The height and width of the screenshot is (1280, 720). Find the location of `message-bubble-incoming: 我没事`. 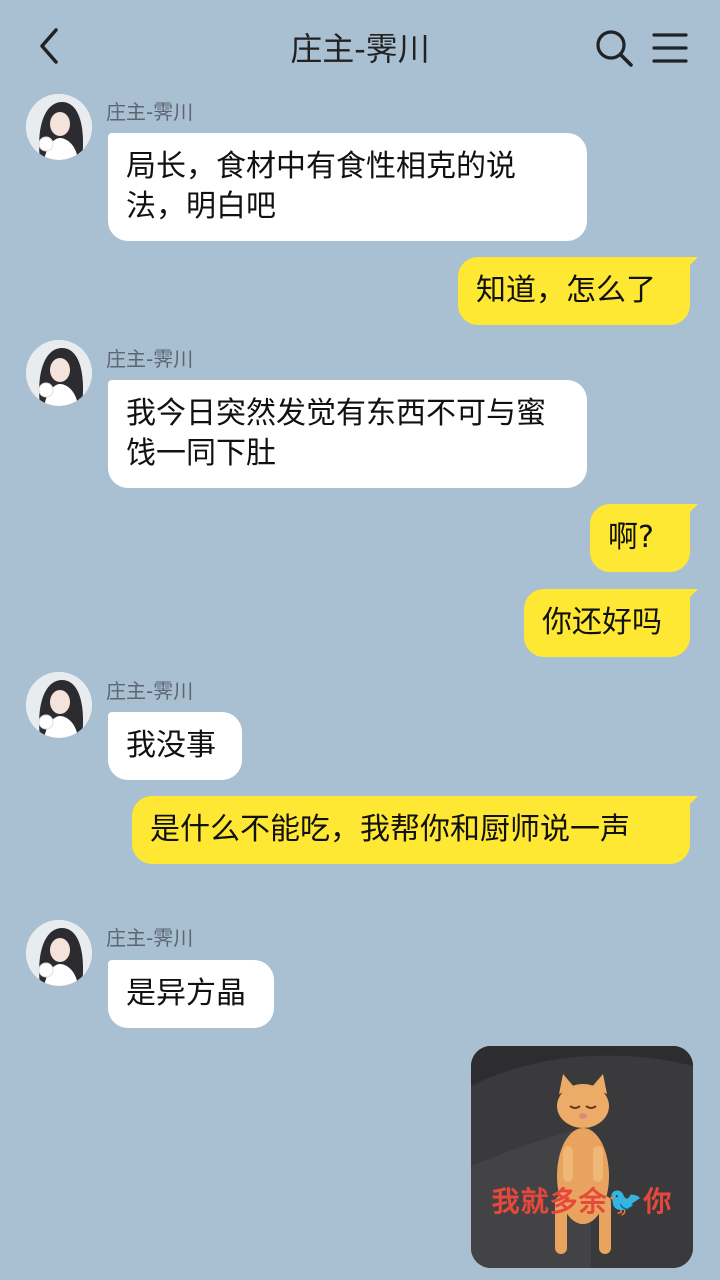

message-bubble-incoming: 我没事 is located at coordinates (175, 746).